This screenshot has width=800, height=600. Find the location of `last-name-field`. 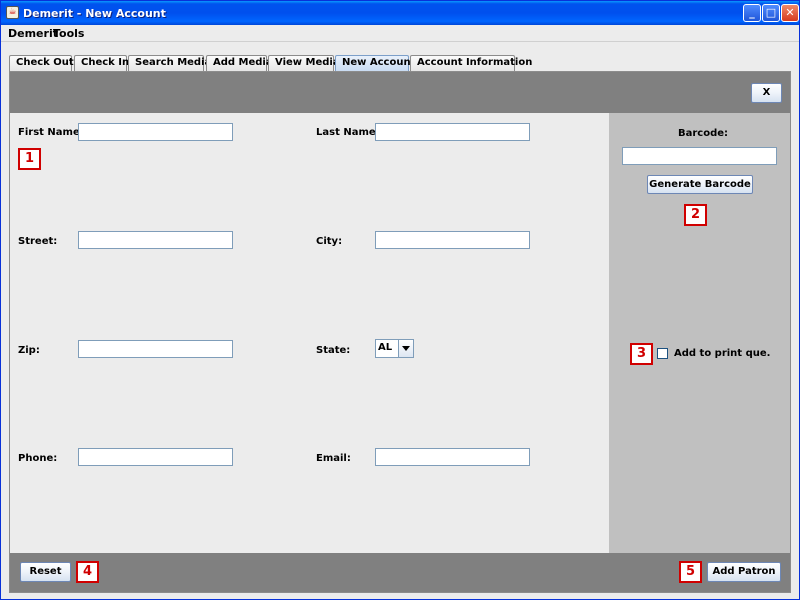

last-name-field is located at coordinates (452, 132).